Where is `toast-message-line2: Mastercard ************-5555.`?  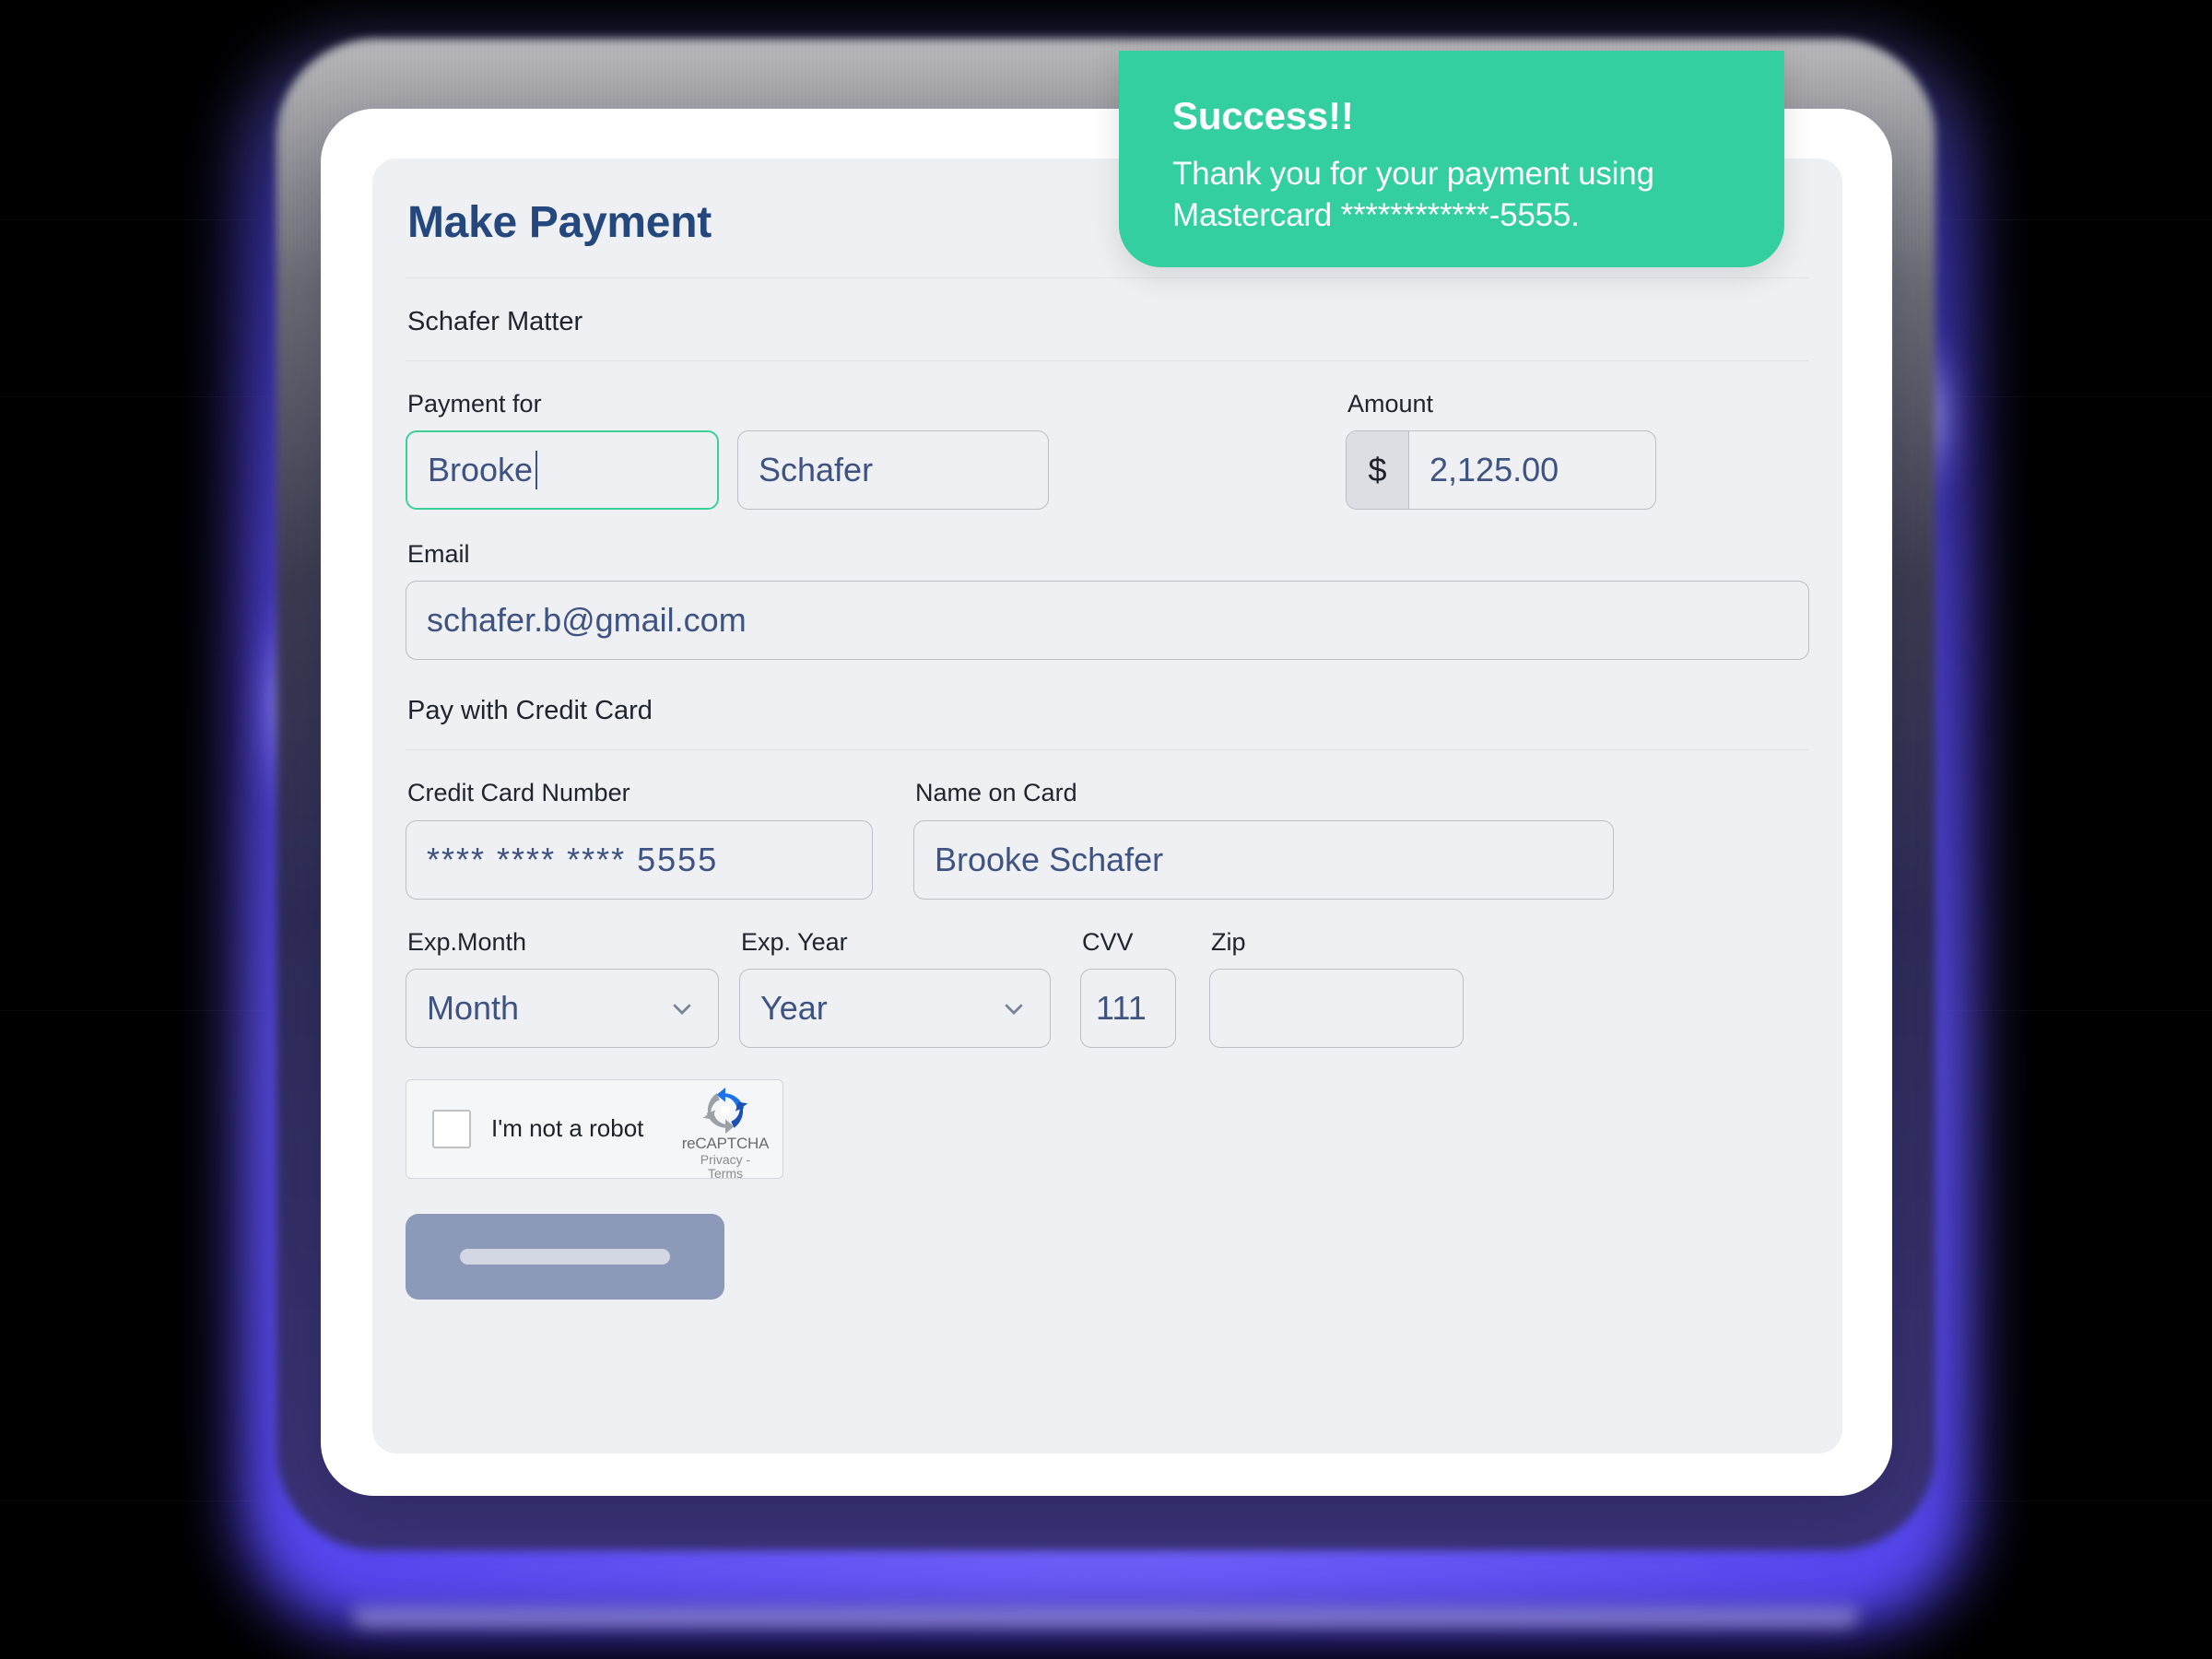
toast-message-line2: Mastercard ************-5555. is located at coordinates (1376, 214).